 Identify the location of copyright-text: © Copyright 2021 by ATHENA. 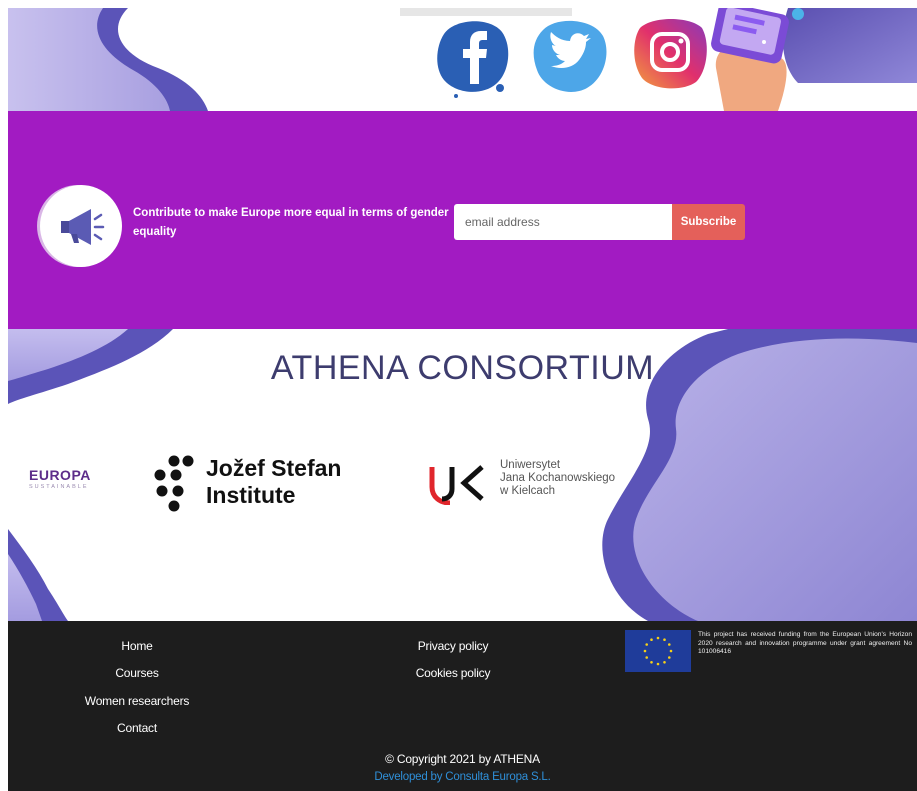
(462, 759).